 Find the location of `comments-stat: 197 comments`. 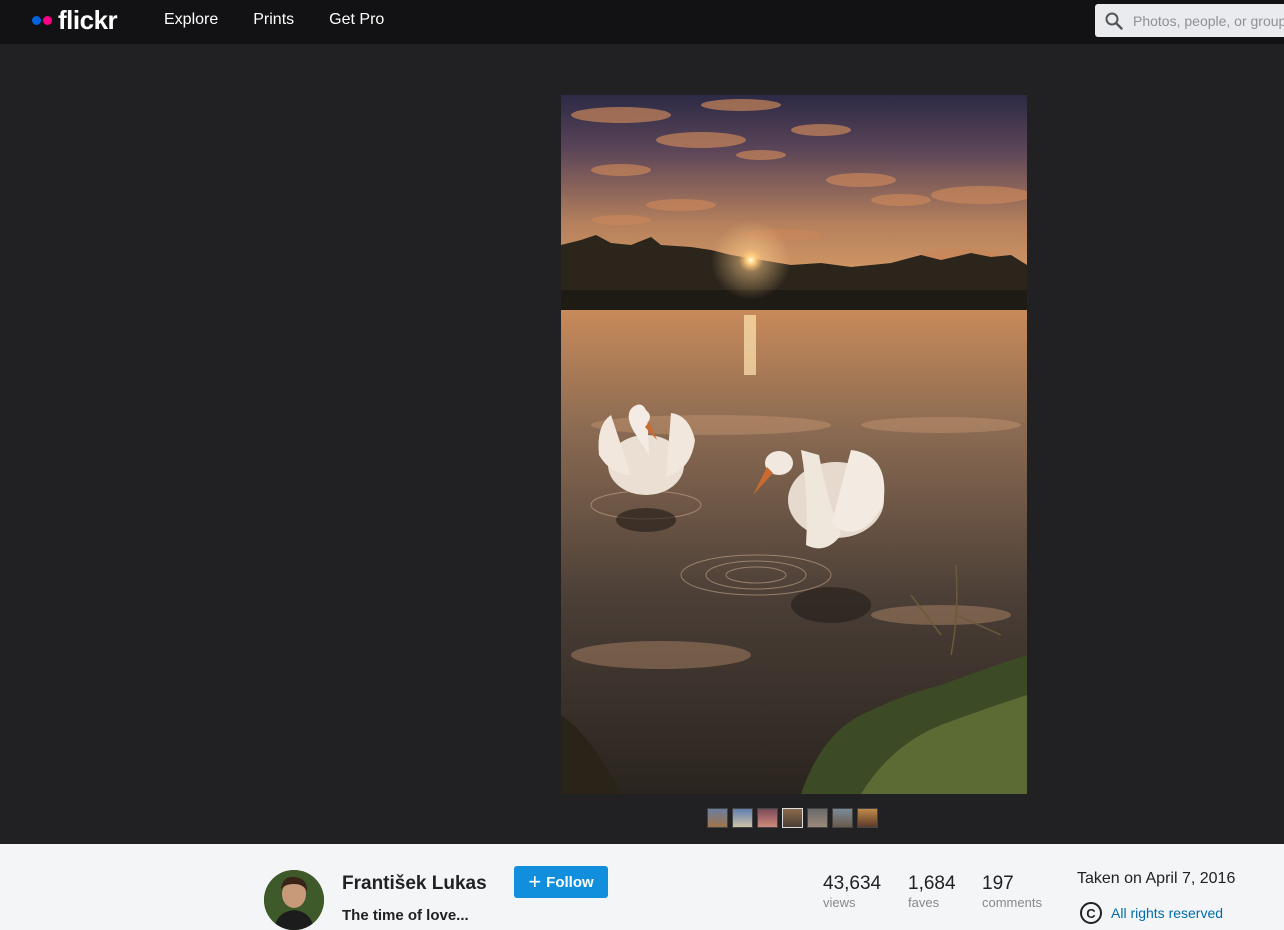

comments-stat: 197 comments is located at coordinates (1012, 891).